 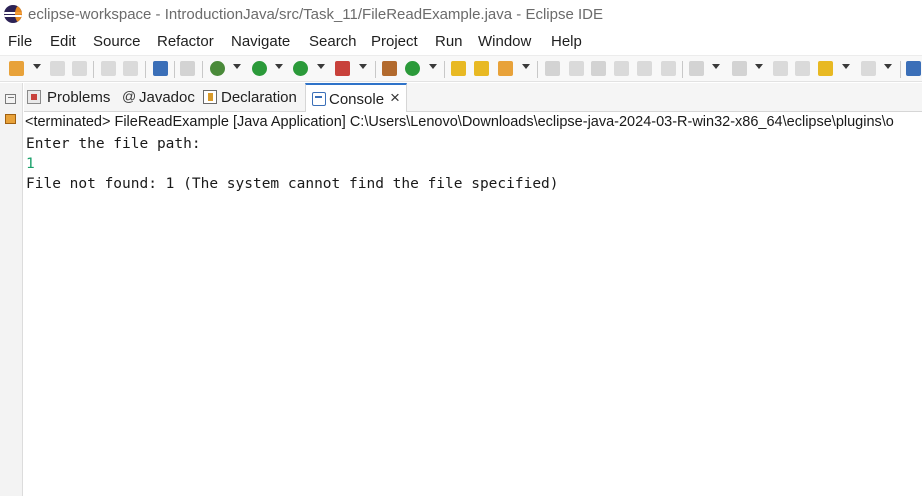 I want to click on new-icon, so click(x=16, y=68).